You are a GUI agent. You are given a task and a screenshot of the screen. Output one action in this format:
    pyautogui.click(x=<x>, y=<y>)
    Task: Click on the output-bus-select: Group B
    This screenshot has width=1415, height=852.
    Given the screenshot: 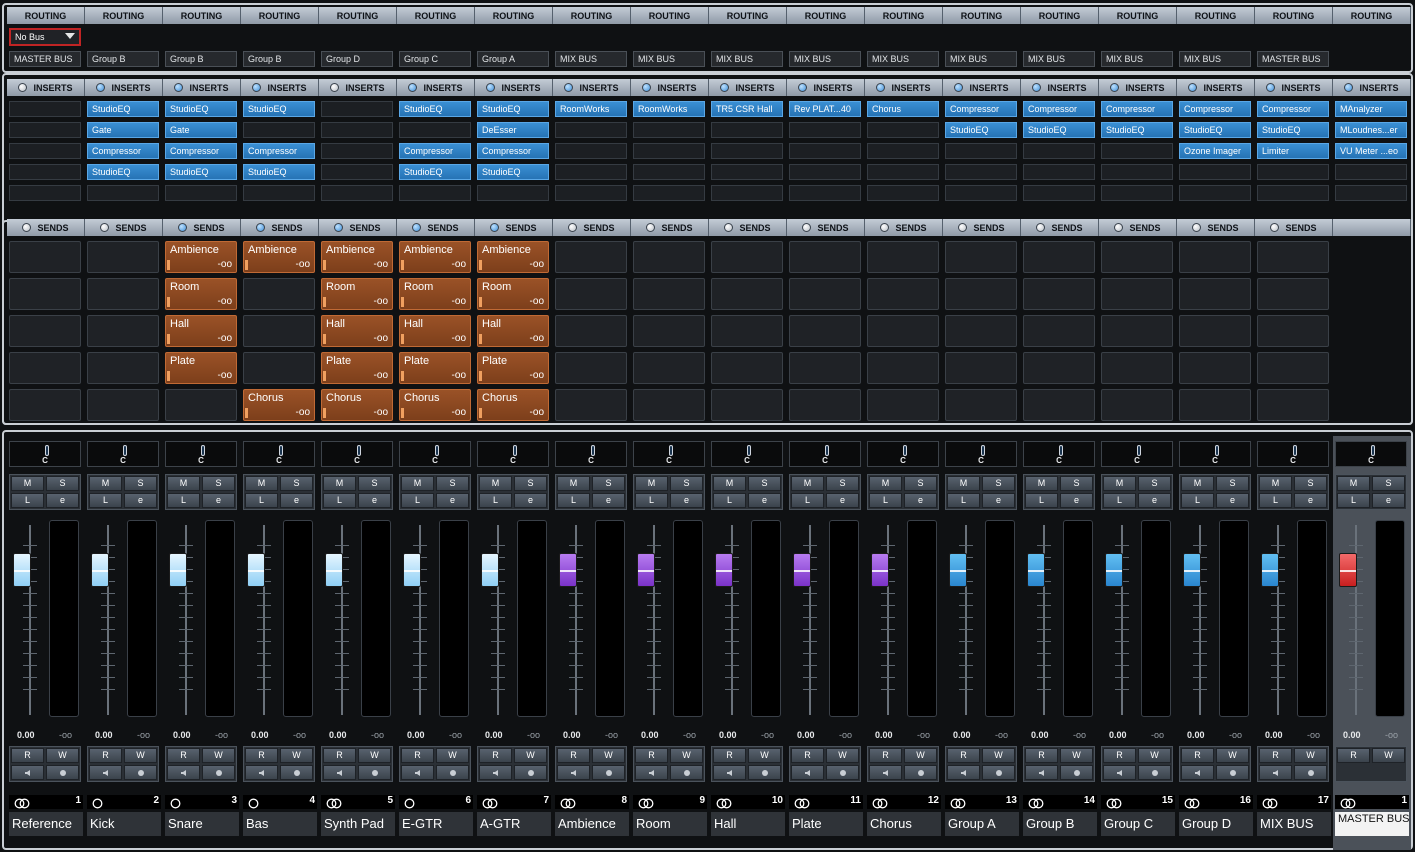 What is the action you would take?
    pyautogui.click(x=201, y=59)
    